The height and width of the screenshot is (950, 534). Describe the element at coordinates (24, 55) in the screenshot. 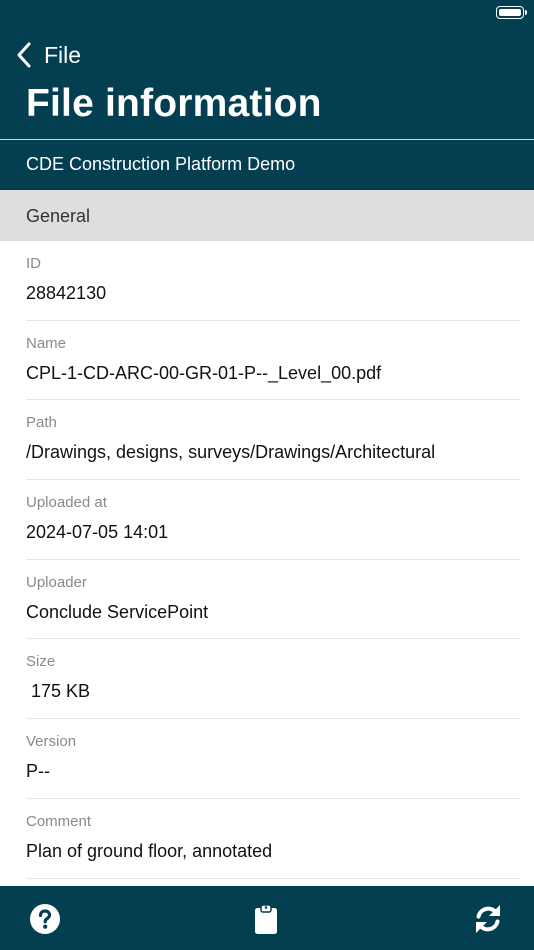

I see `chevron-left-icon` at that location.